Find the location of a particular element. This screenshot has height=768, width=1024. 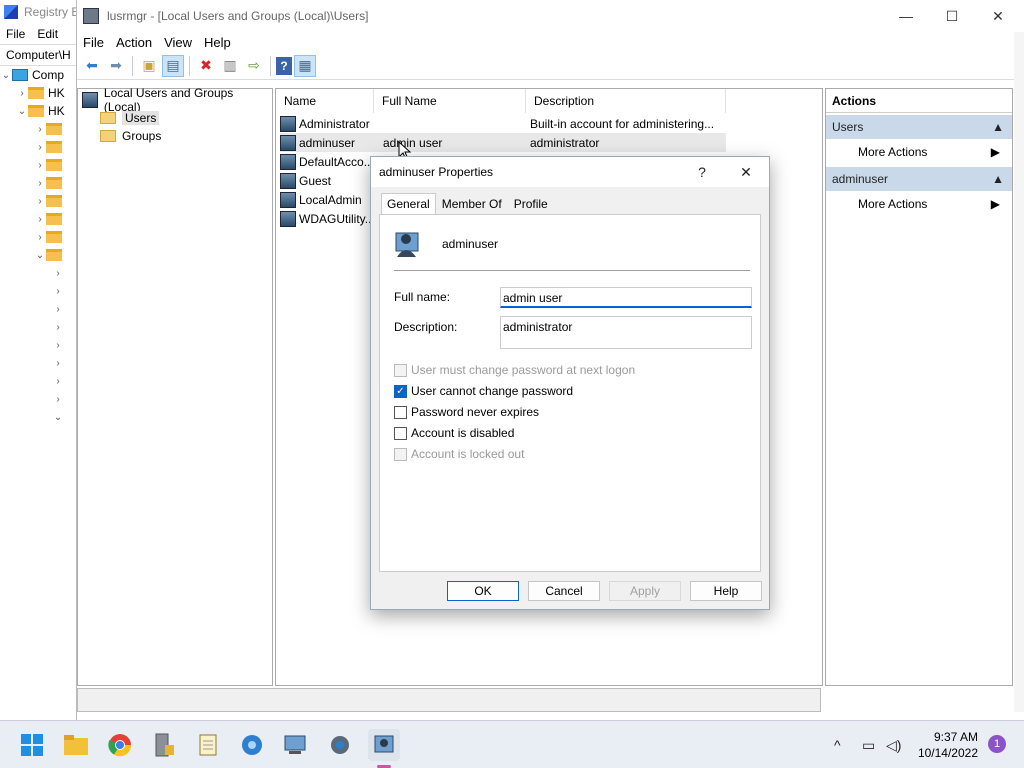

chevron-up-icon: ^ is located at coordinates (837, 745).